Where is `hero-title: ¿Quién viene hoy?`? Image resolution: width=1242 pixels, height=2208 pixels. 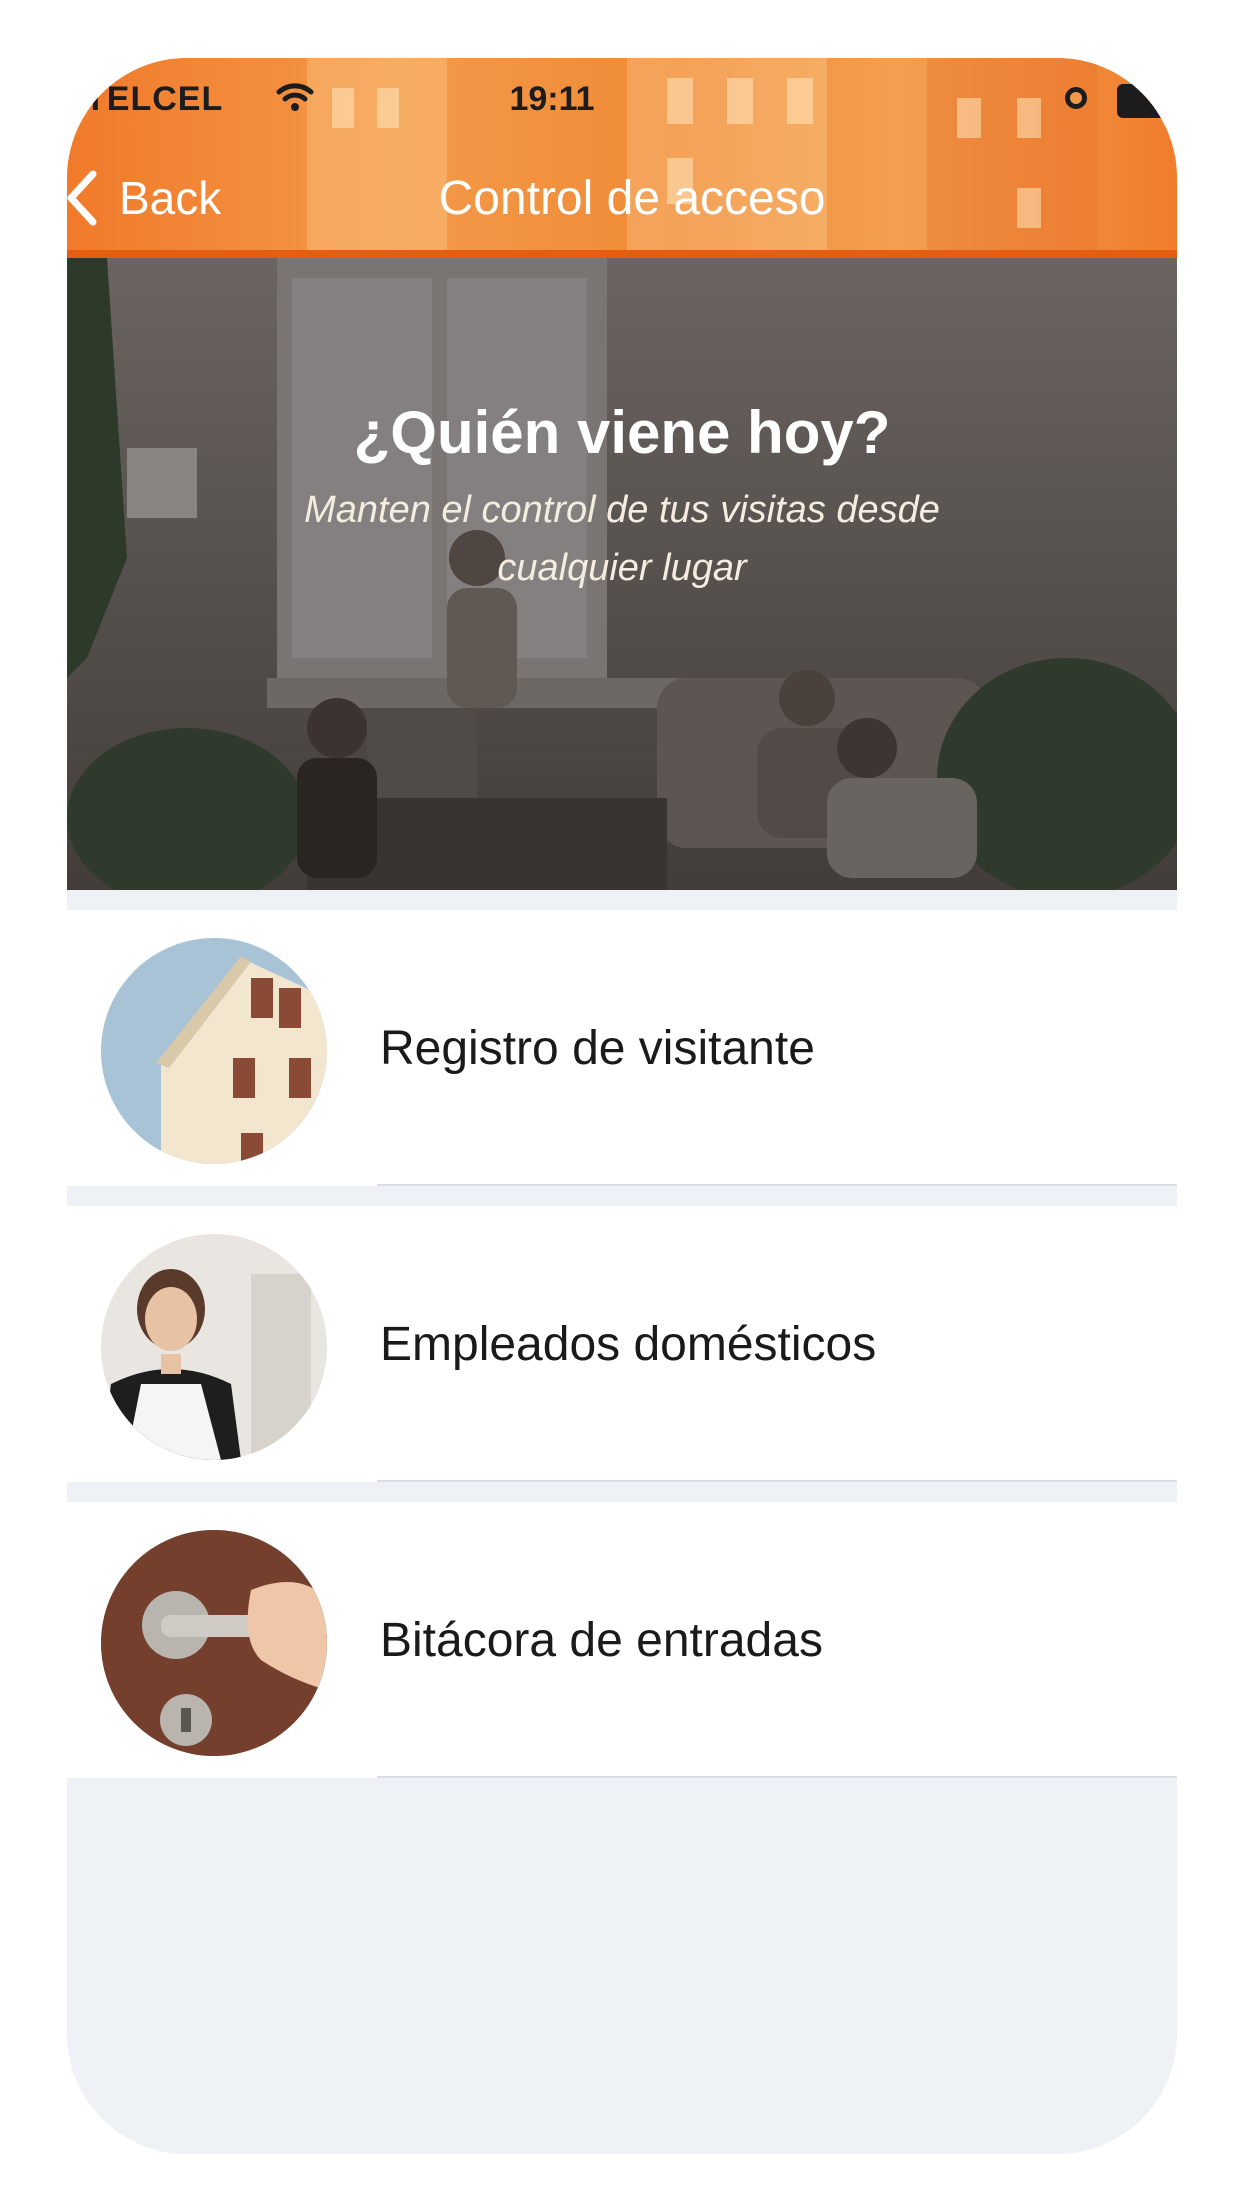 hero-title: ¿Quién viene hoy? is located at coordinates (622, 432).